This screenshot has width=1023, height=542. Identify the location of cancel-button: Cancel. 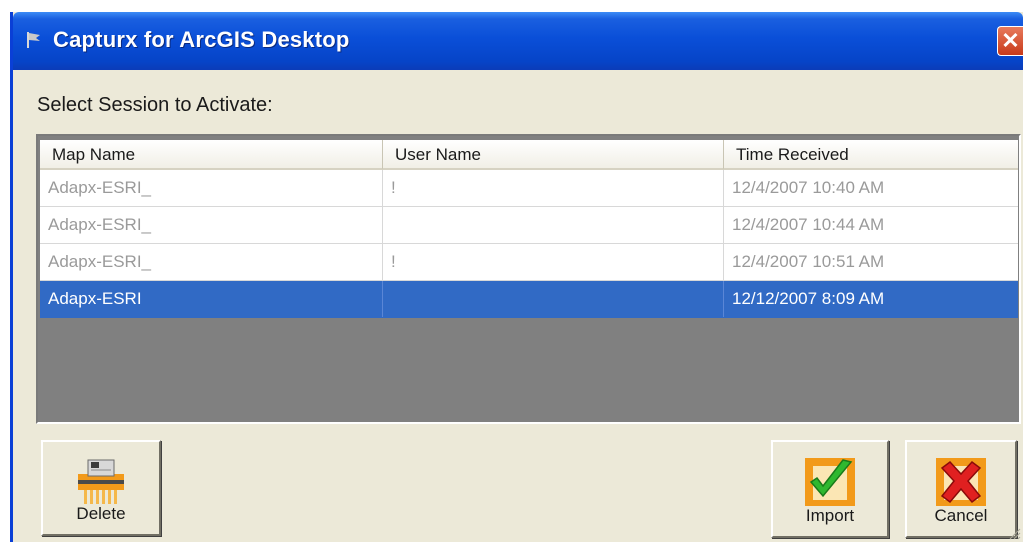
(961, 489).